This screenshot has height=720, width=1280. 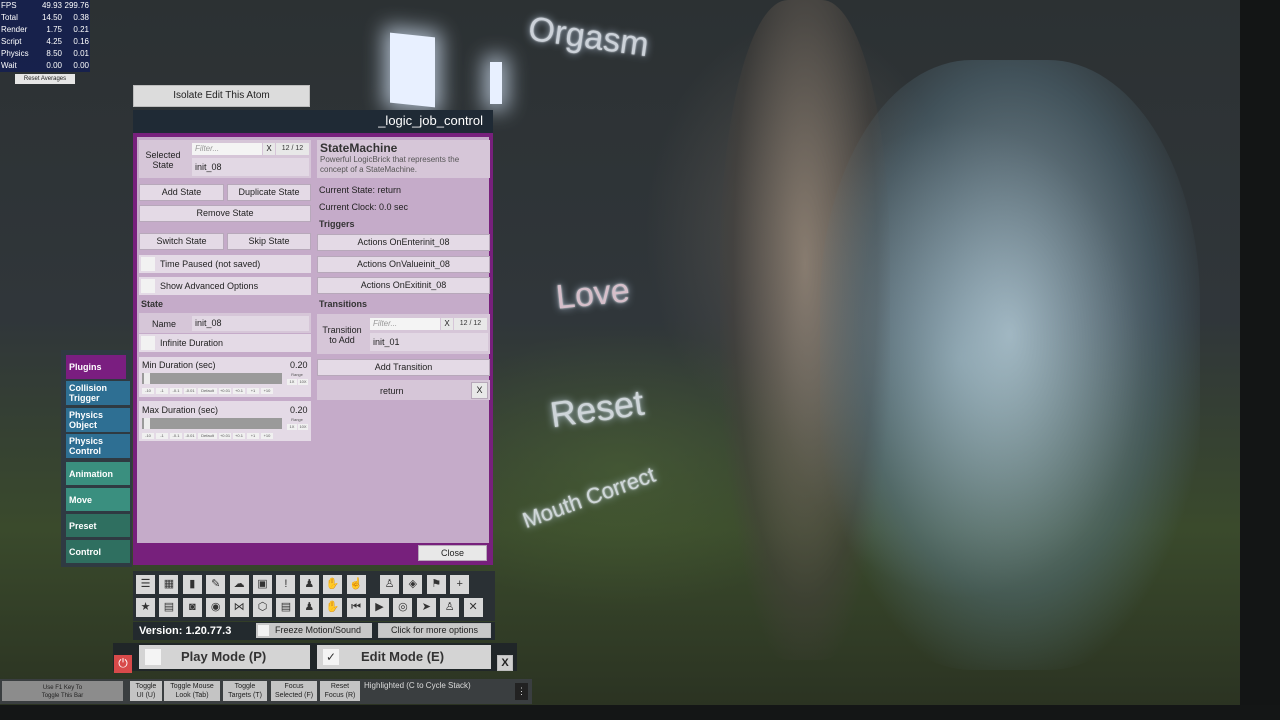 What do you see at coordinates (379, 607) in the screenshot?
I see `play-icon: ▶` at bounding box center [379, 607].